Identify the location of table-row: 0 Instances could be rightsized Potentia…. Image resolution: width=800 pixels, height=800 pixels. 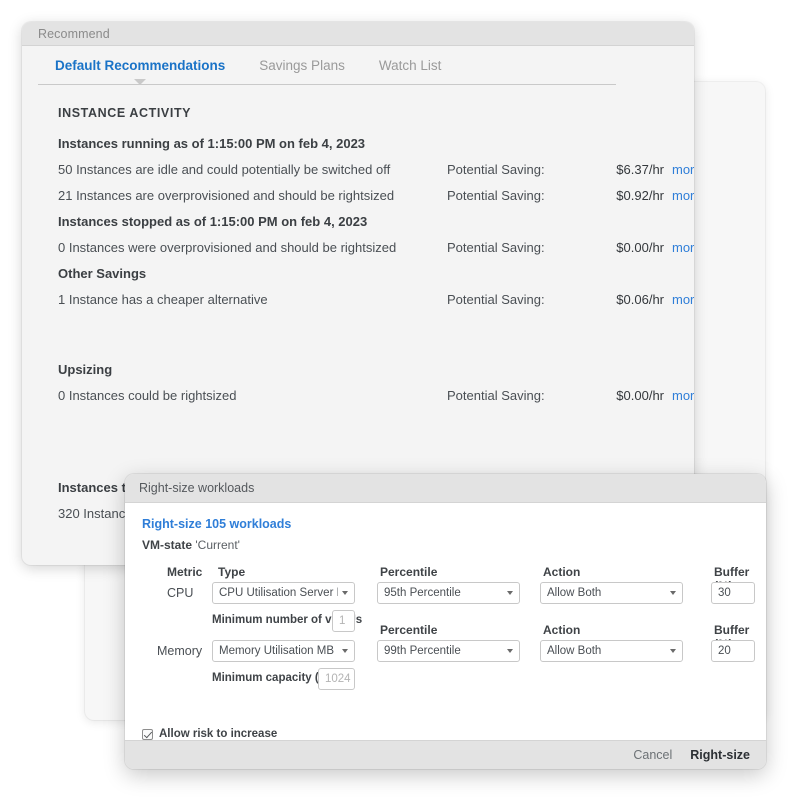
(376, 395).